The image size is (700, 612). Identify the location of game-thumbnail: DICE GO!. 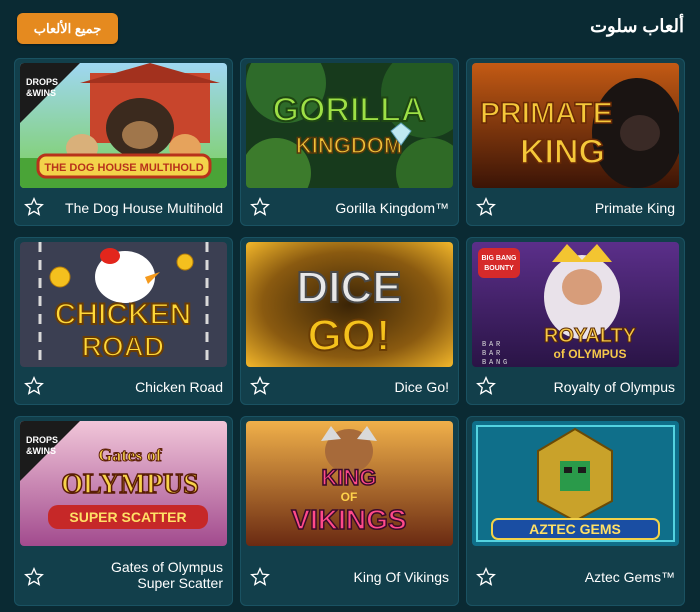
(349, 304).